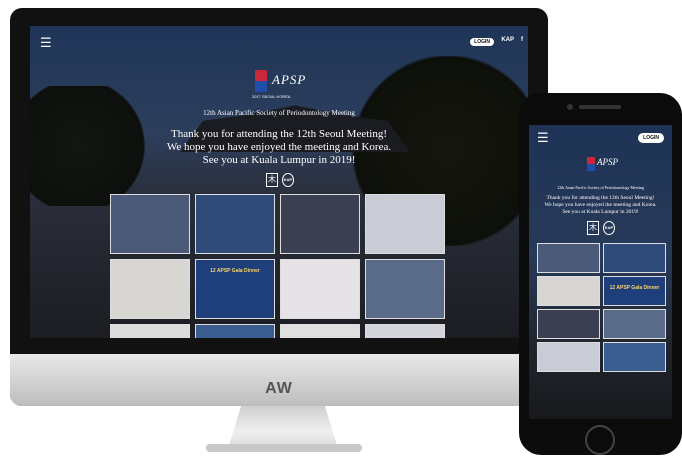 The width and height of the screenshot is (682, 459). What do you see at coordinates (279, 388) in the screenshot?
I see `monitor-brand: AW` at bounding box center [279, 388].